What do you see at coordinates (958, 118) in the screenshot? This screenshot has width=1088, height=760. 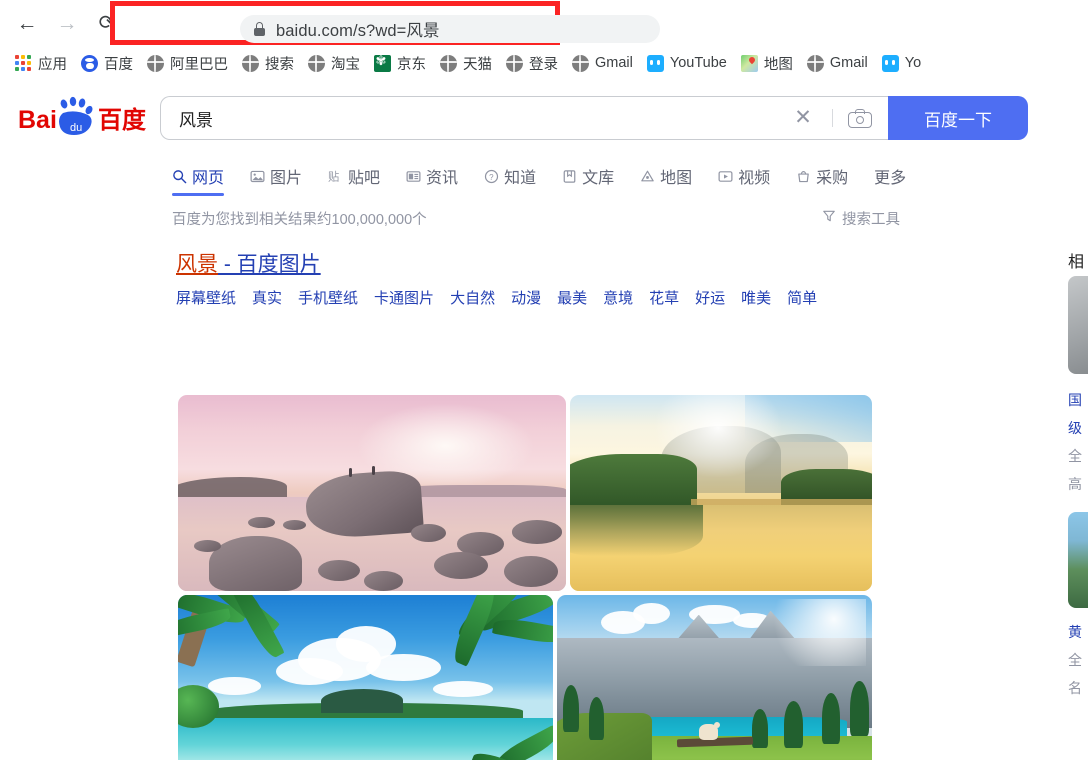 I see `search-submit-button: 百度一下` at bounding box center [958, 118].